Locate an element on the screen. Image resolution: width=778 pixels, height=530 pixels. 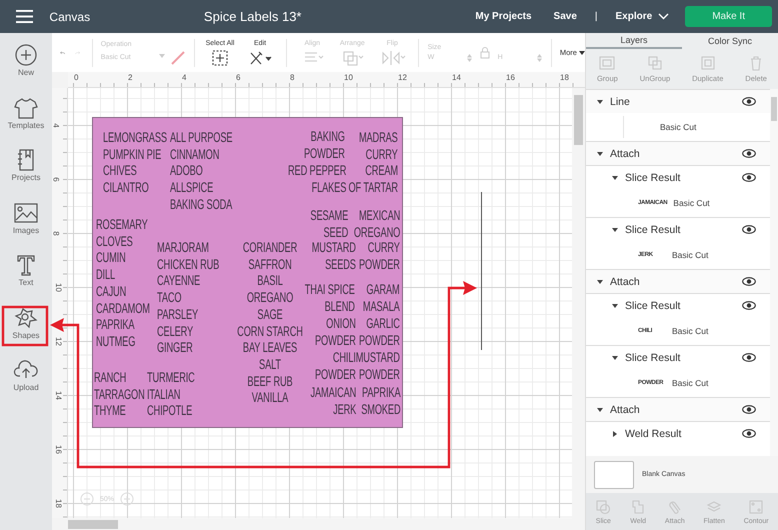
explore-menu: Explore is located at coordinates (643, 16).